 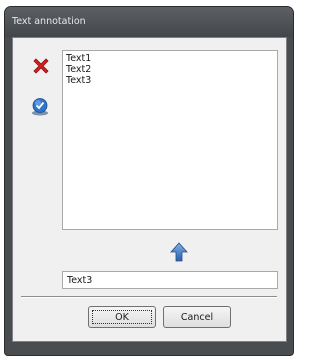 I want to click on list-item: Text1, so click(x=170, y=58).